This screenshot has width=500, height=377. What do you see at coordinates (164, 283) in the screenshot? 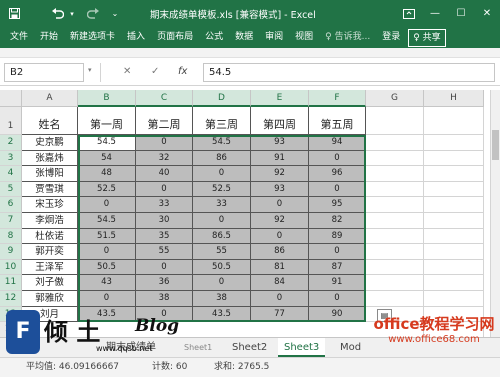
I see `score-cell: 36` at bounding box center [164, 283].